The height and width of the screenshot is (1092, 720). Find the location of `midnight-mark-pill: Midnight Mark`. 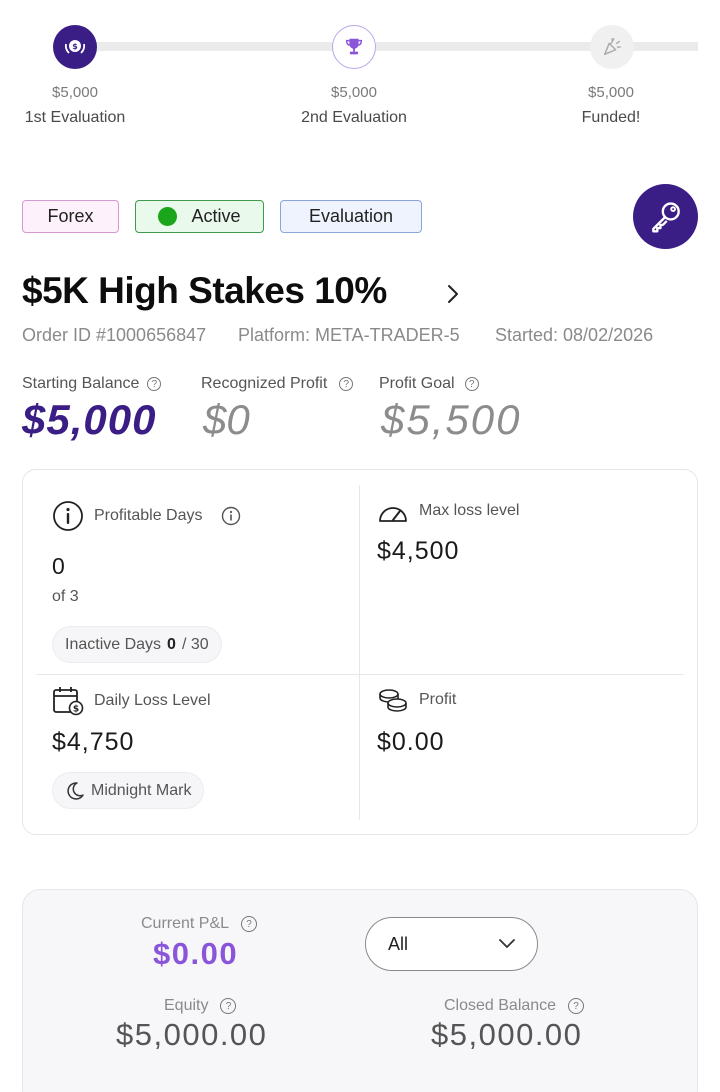

midnight-mark-pill: Midnight Mark is located at coordinates (128, 790).